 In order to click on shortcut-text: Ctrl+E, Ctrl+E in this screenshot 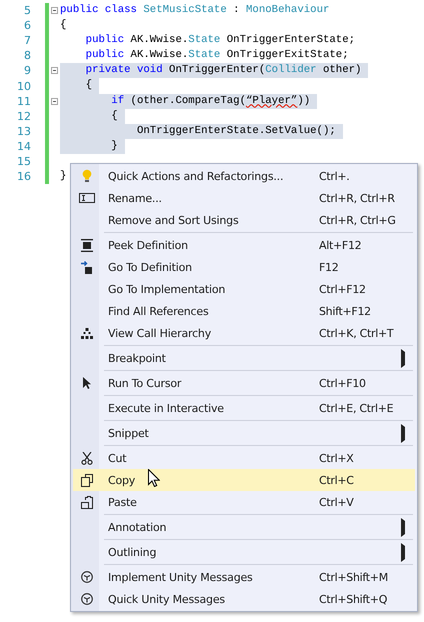, I will do `click(356, 408)`.